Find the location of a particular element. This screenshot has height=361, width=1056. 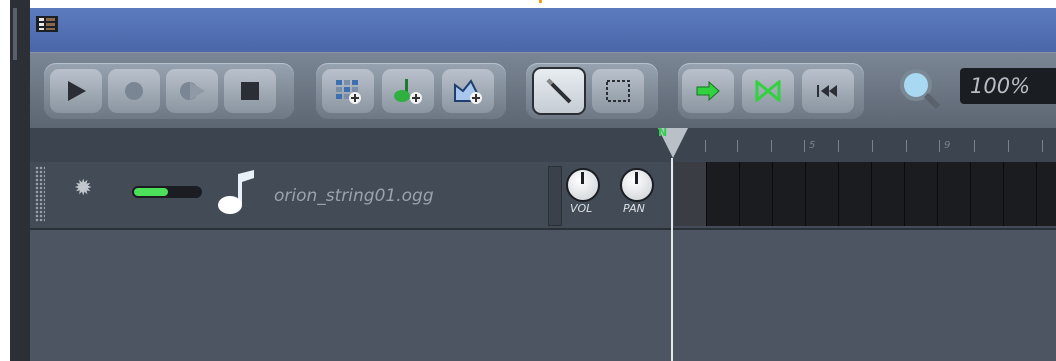

zoom-level-field: 100% is located at coordinates (1008, 86).